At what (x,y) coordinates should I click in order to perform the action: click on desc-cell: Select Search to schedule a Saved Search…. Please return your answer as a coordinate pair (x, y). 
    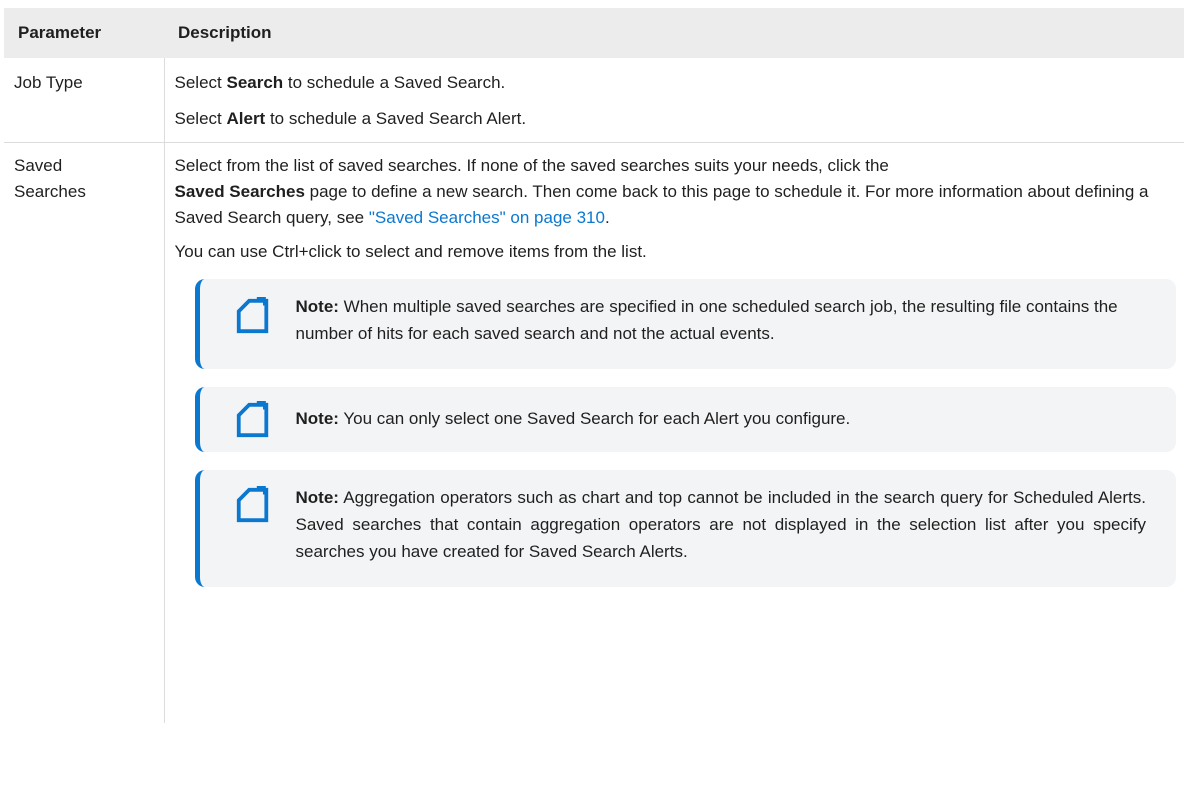
    Looking at the image, I should click on (674, 100).